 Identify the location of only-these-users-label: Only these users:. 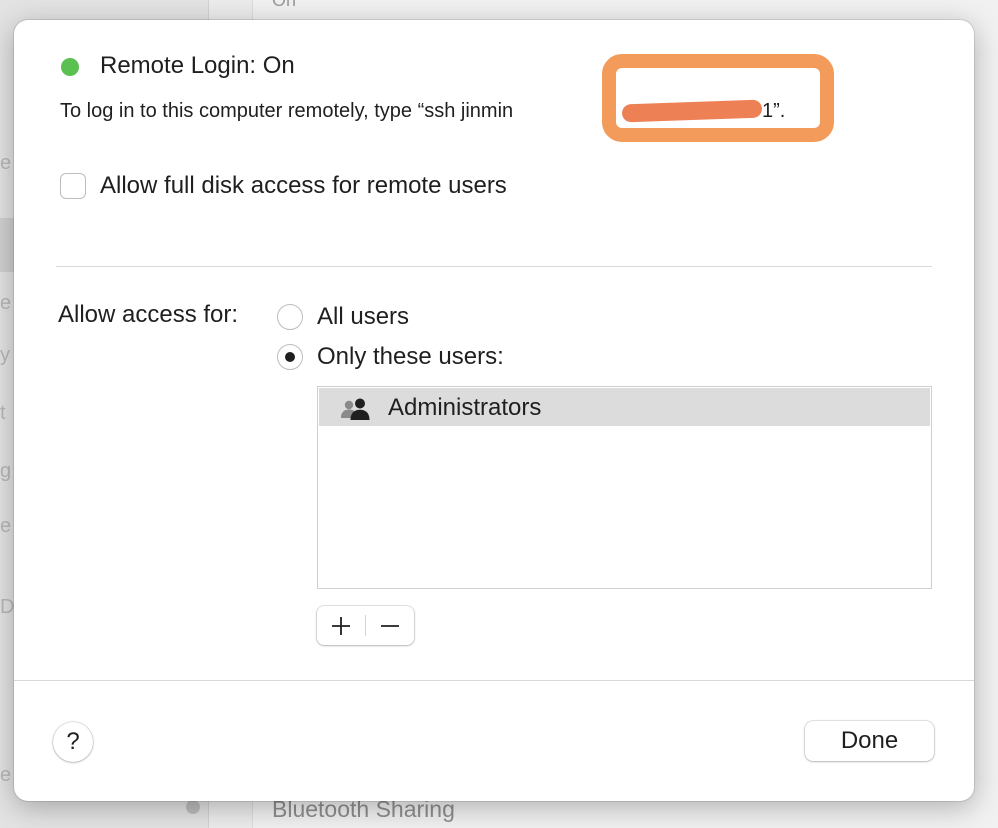
(410, 357).